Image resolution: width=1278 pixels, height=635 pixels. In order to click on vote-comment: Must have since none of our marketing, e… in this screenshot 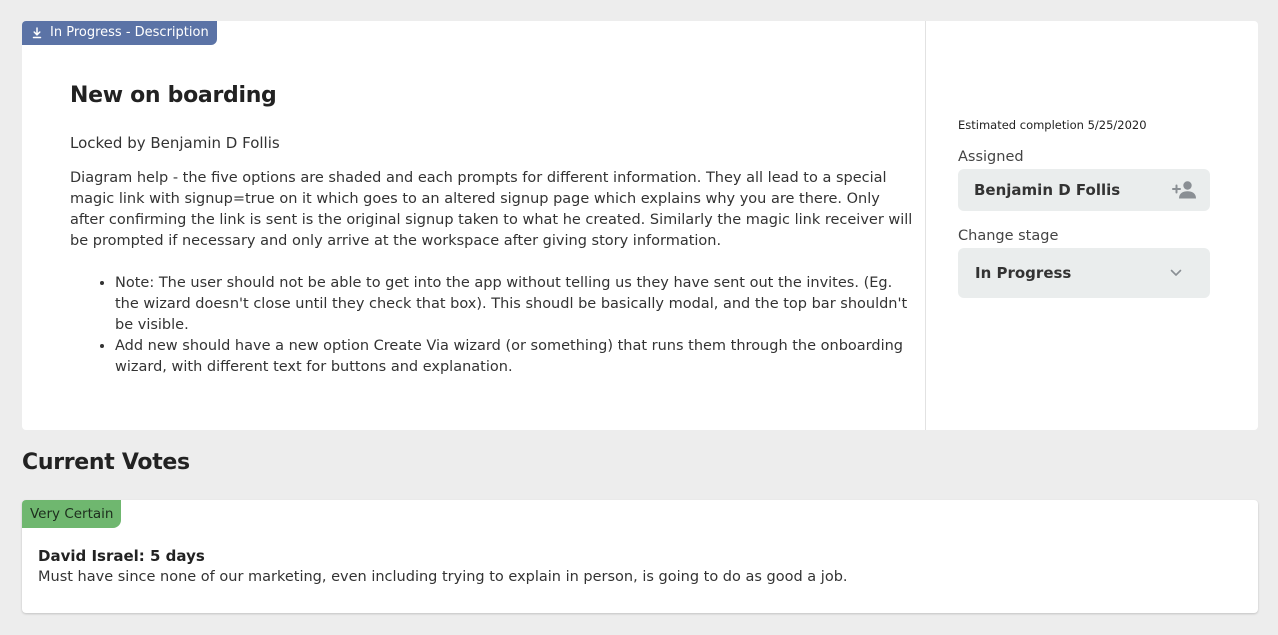, I will do `click(443, 577)`.